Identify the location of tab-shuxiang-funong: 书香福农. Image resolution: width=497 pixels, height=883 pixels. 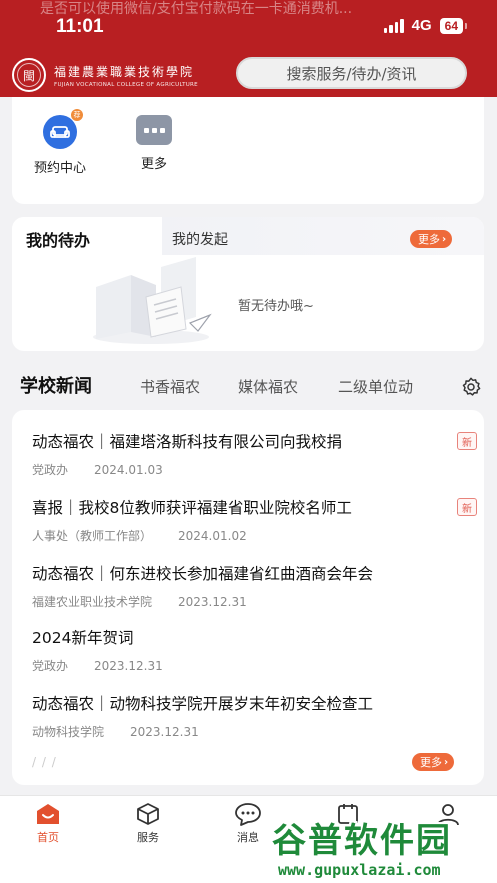
(170, 386).